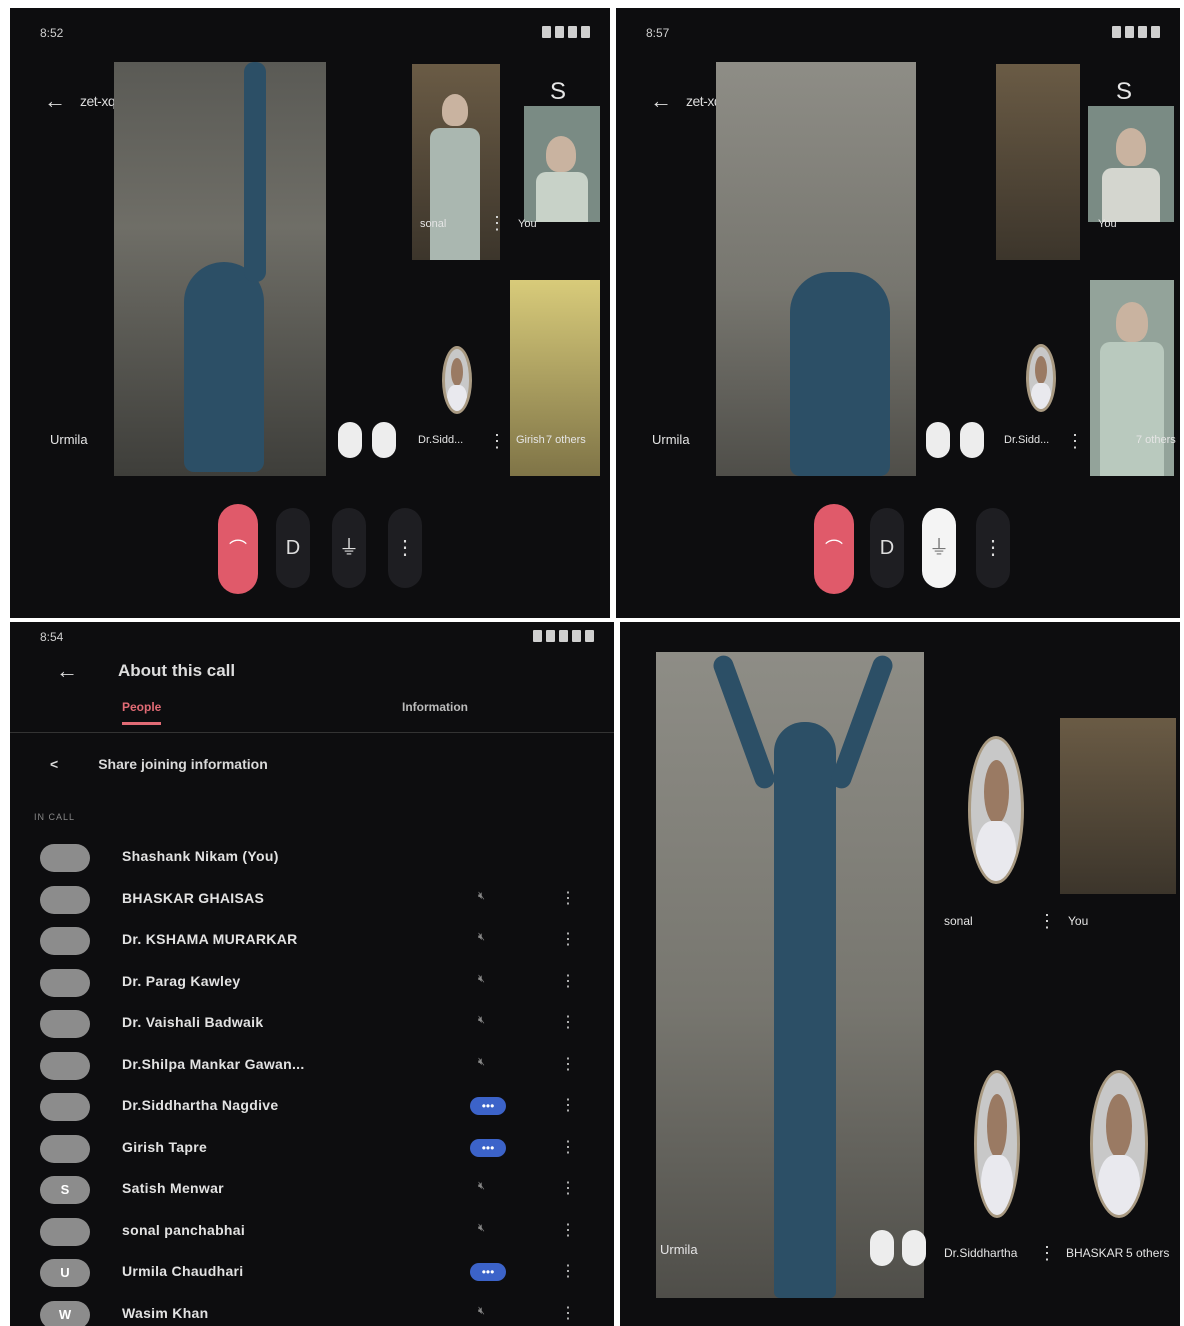 This screenshot has height=1326, width=1184. What do you see at coordinates (1107, 224) in the screenshot?
I see `tile-you-label: You` at bounding box center [1107, 224].